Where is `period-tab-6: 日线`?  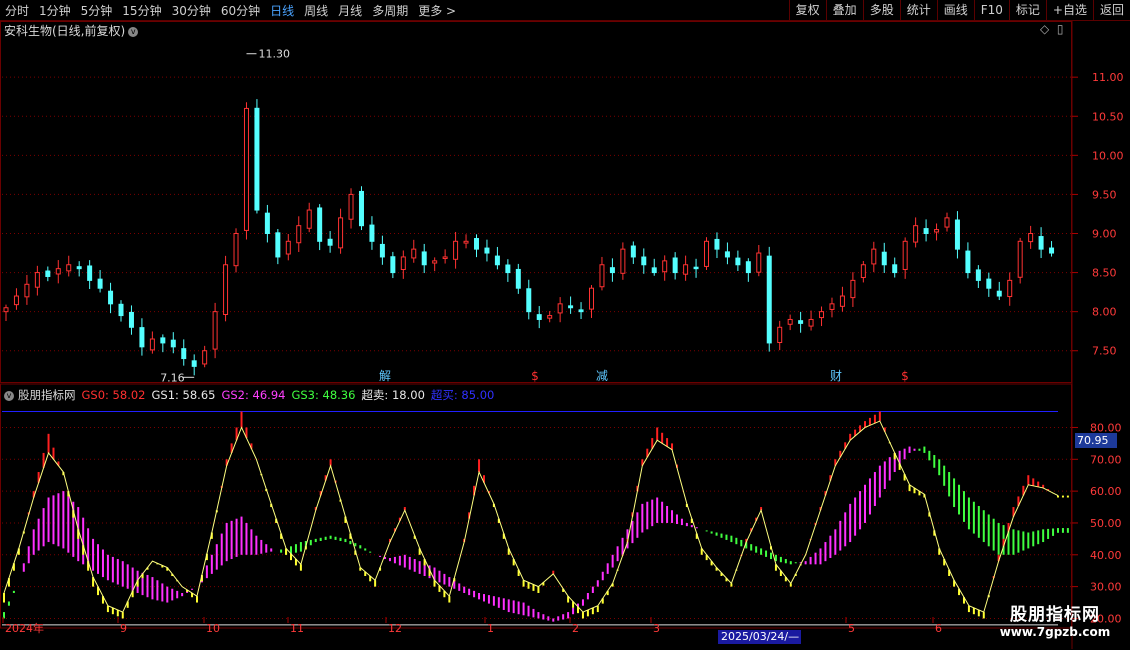 period-tab-6: 日线 is located at coordinates (282, 10).